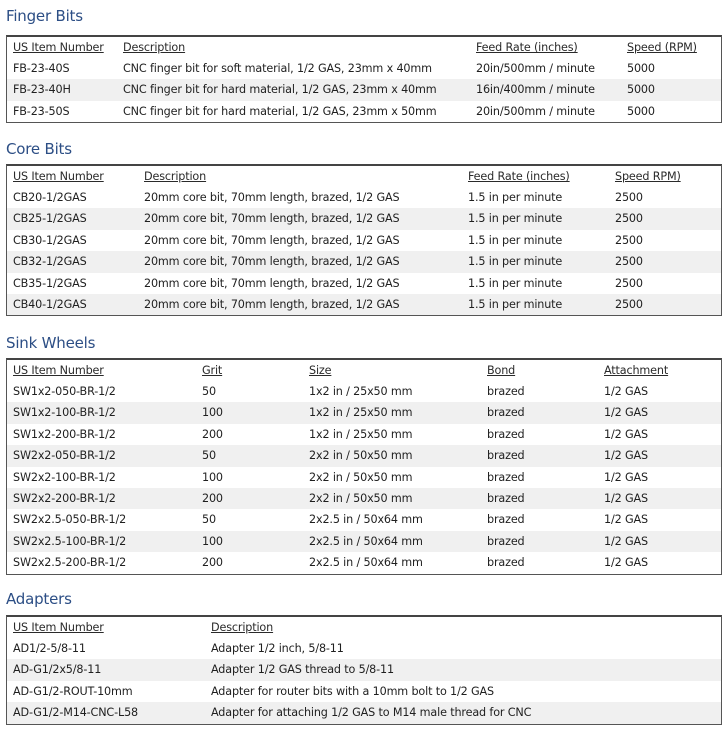 The image size is (728, 729). I want to click on table-cell: CB20-1/2GAS, so click(50, 197).